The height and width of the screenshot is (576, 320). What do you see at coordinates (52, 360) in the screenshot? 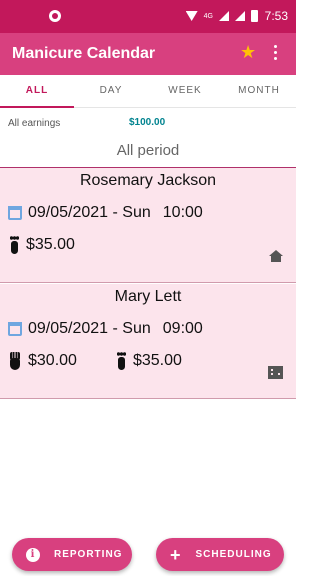
I see `service-price: $30.00` at bounding box center [52, 360].